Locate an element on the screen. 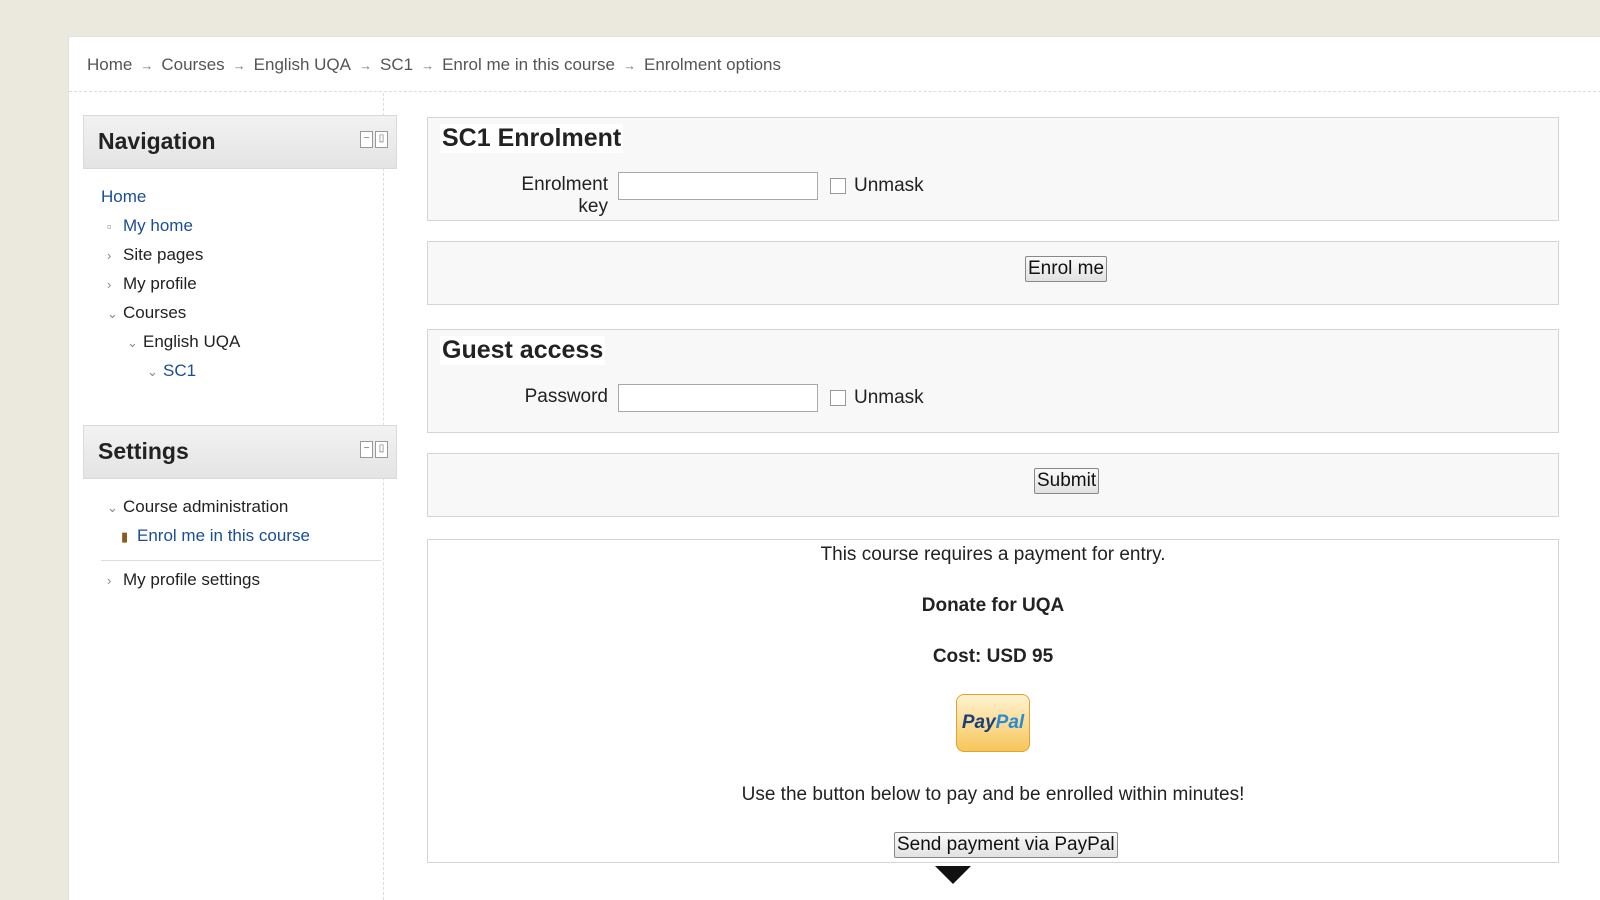  paypal-logo-part2: Pal is located at coordinates (1010, 722).